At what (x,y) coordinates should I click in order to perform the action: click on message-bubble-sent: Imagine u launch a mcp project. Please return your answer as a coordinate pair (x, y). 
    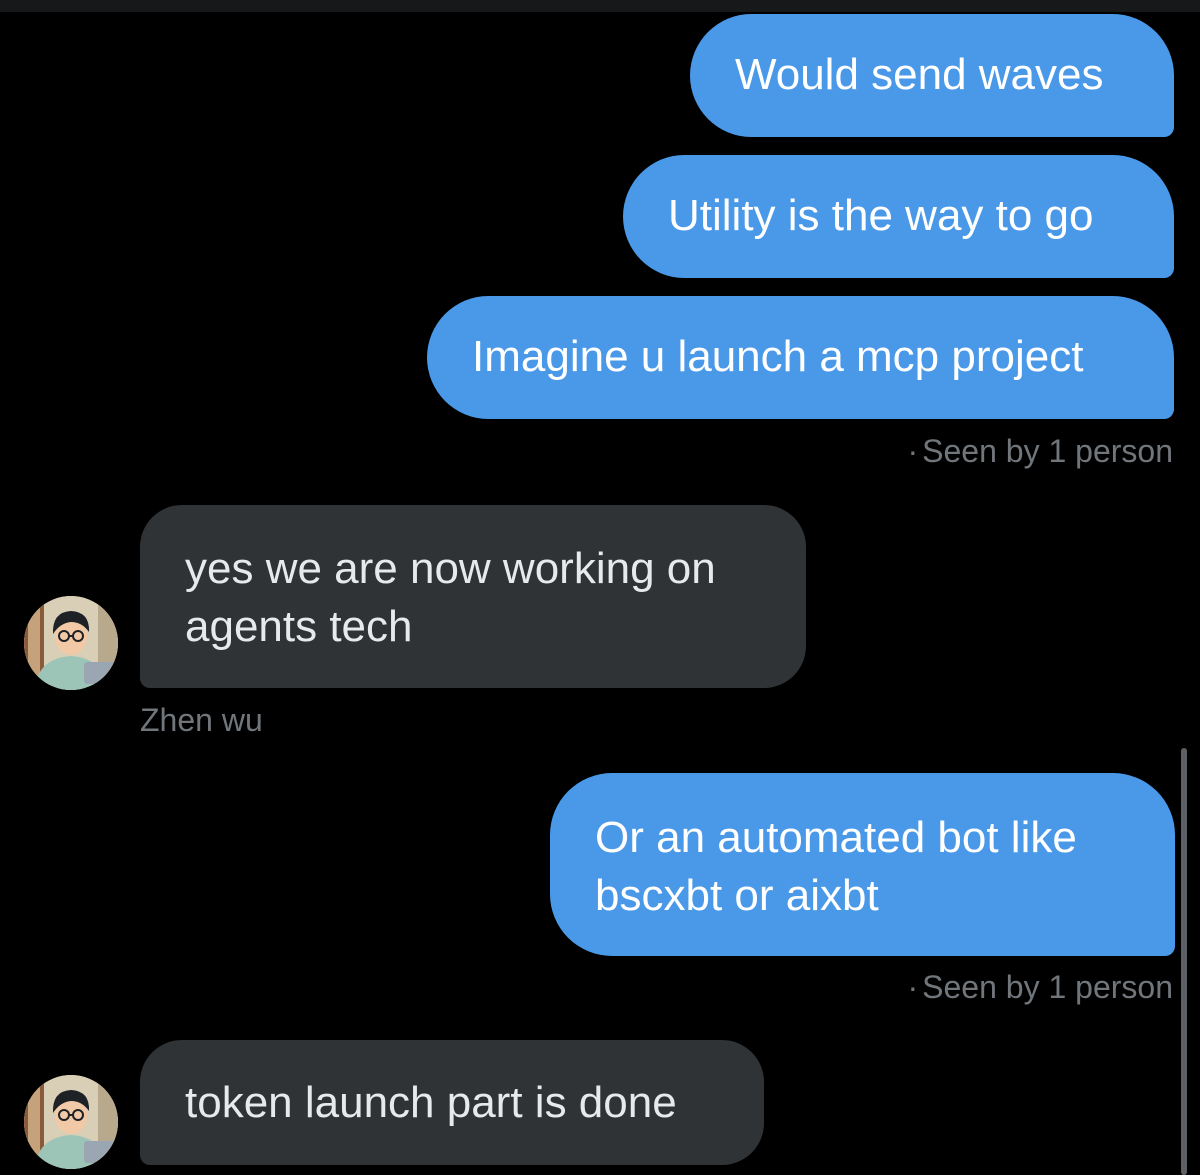
    Looking at the image, I should click on (800, 357).